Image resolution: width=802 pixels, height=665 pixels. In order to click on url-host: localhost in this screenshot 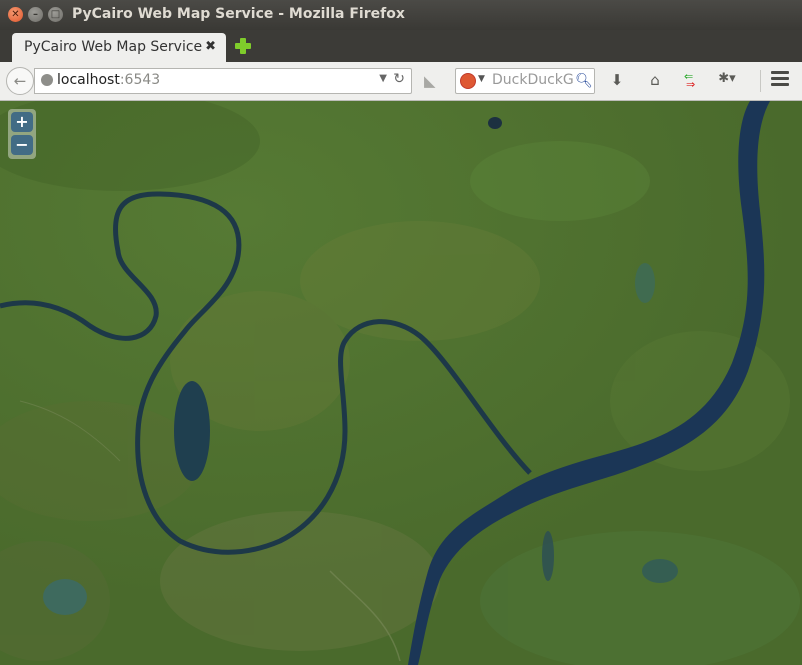, I will do `click(88, 80)`.